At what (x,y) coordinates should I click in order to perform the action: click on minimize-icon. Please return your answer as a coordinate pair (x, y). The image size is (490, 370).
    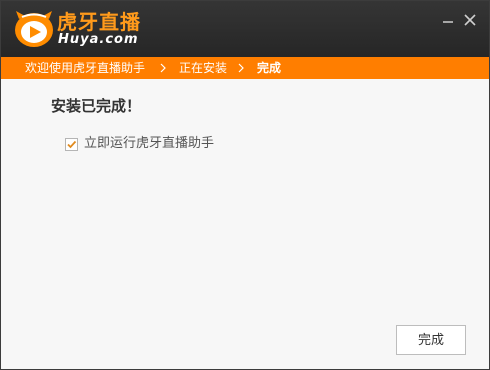
    Looking at the image, I should click on (448, 22).